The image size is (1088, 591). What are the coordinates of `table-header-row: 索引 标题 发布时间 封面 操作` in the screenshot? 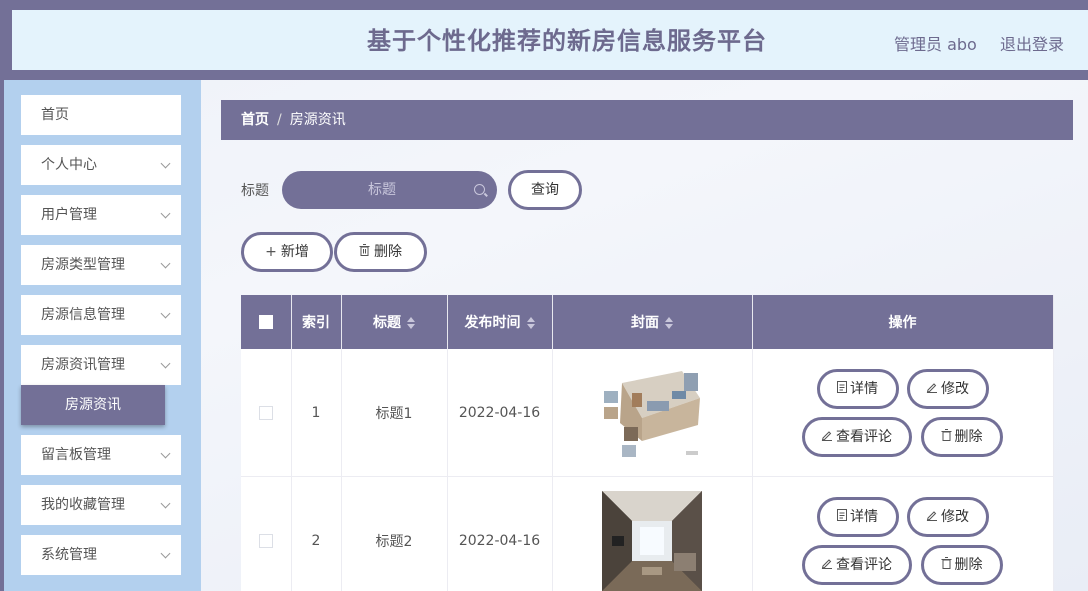 It's located at (647, 322).